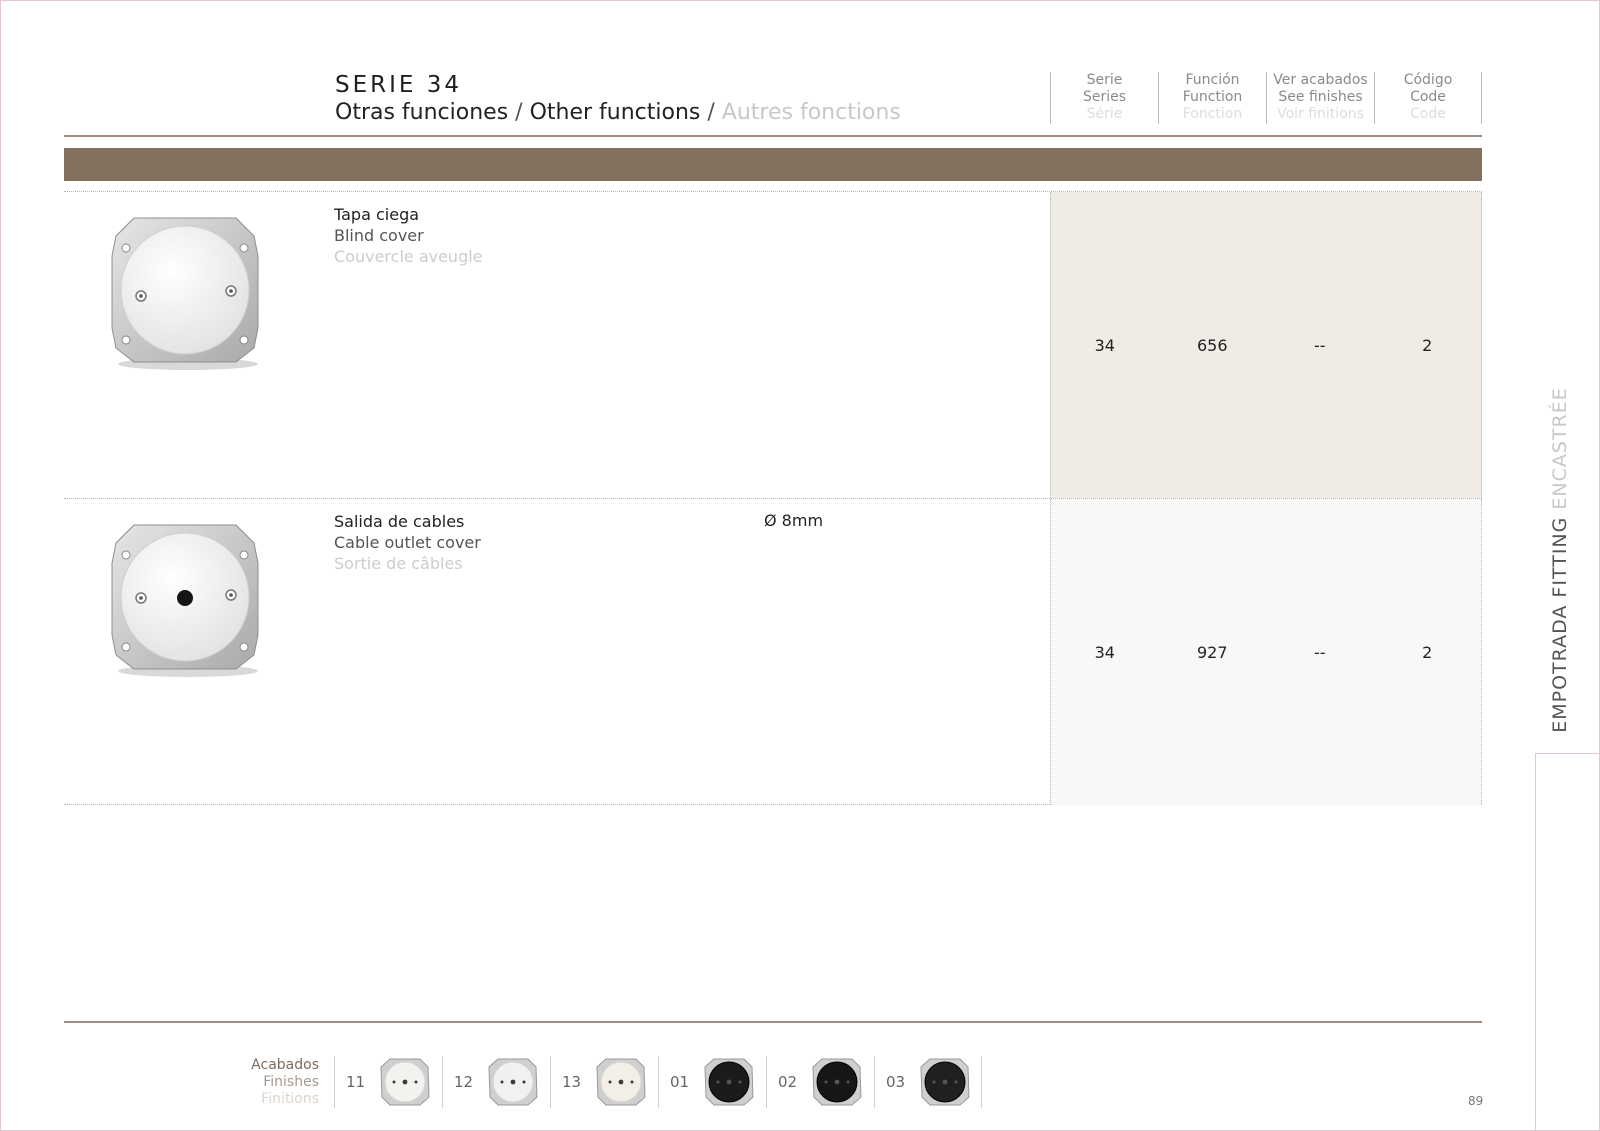 Image resolution: width=1600 pixels, height=1131 pixels. What do you see at coordinates (572, 1082) in the screenshot?
I see `finish-code: 13` at bounding box center [572, 1082].